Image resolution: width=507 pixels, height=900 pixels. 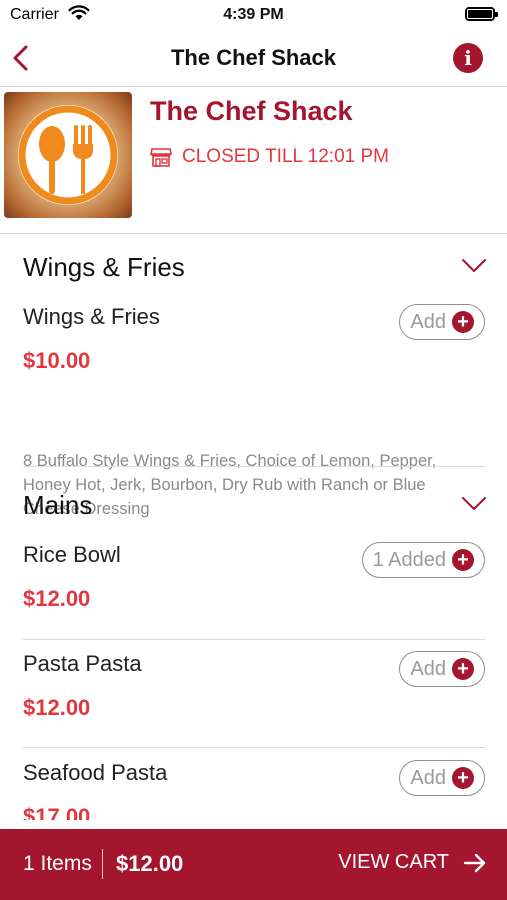 What do you see at coordinates (285, 156) in the screenshot?
I see `status-text: CLOSED TILL 12:01 PM` at bounding box center [285, 156].